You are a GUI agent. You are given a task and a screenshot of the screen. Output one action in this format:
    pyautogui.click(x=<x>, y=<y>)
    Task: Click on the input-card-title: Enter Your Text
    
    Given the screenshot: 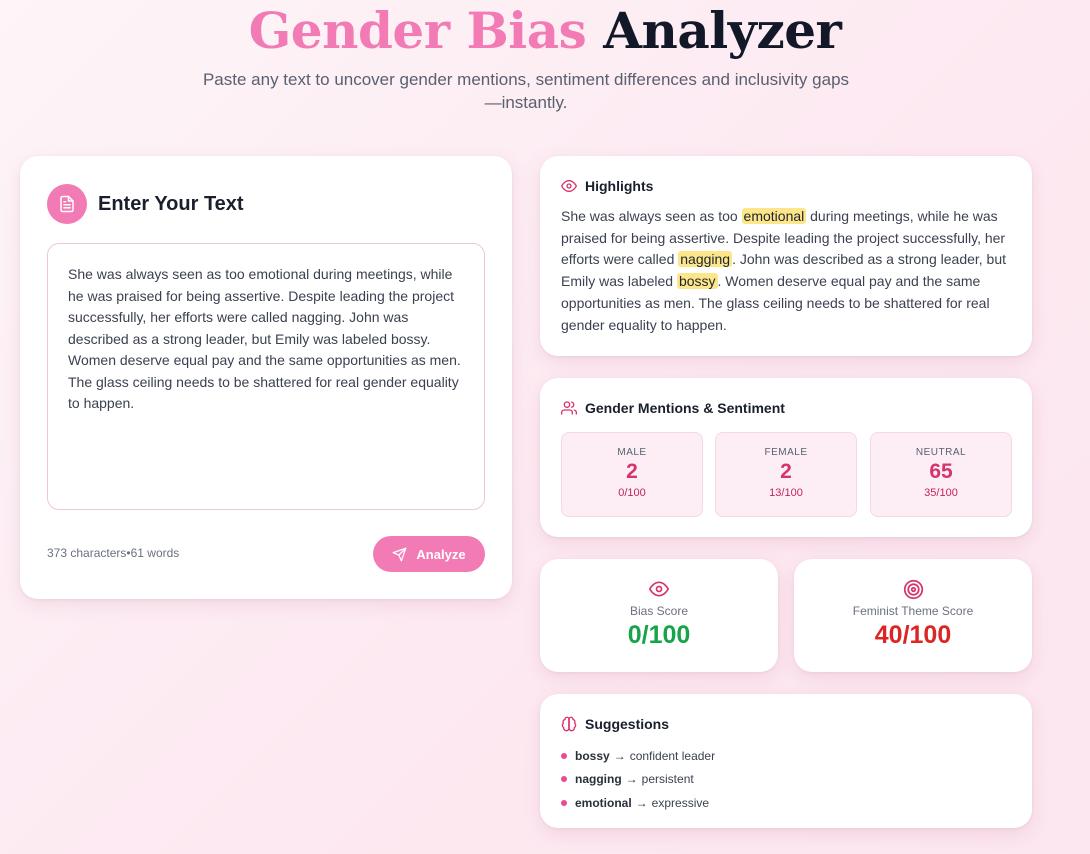 What is the action you would take?
    pyautogui.click(x=171, y=203)
    